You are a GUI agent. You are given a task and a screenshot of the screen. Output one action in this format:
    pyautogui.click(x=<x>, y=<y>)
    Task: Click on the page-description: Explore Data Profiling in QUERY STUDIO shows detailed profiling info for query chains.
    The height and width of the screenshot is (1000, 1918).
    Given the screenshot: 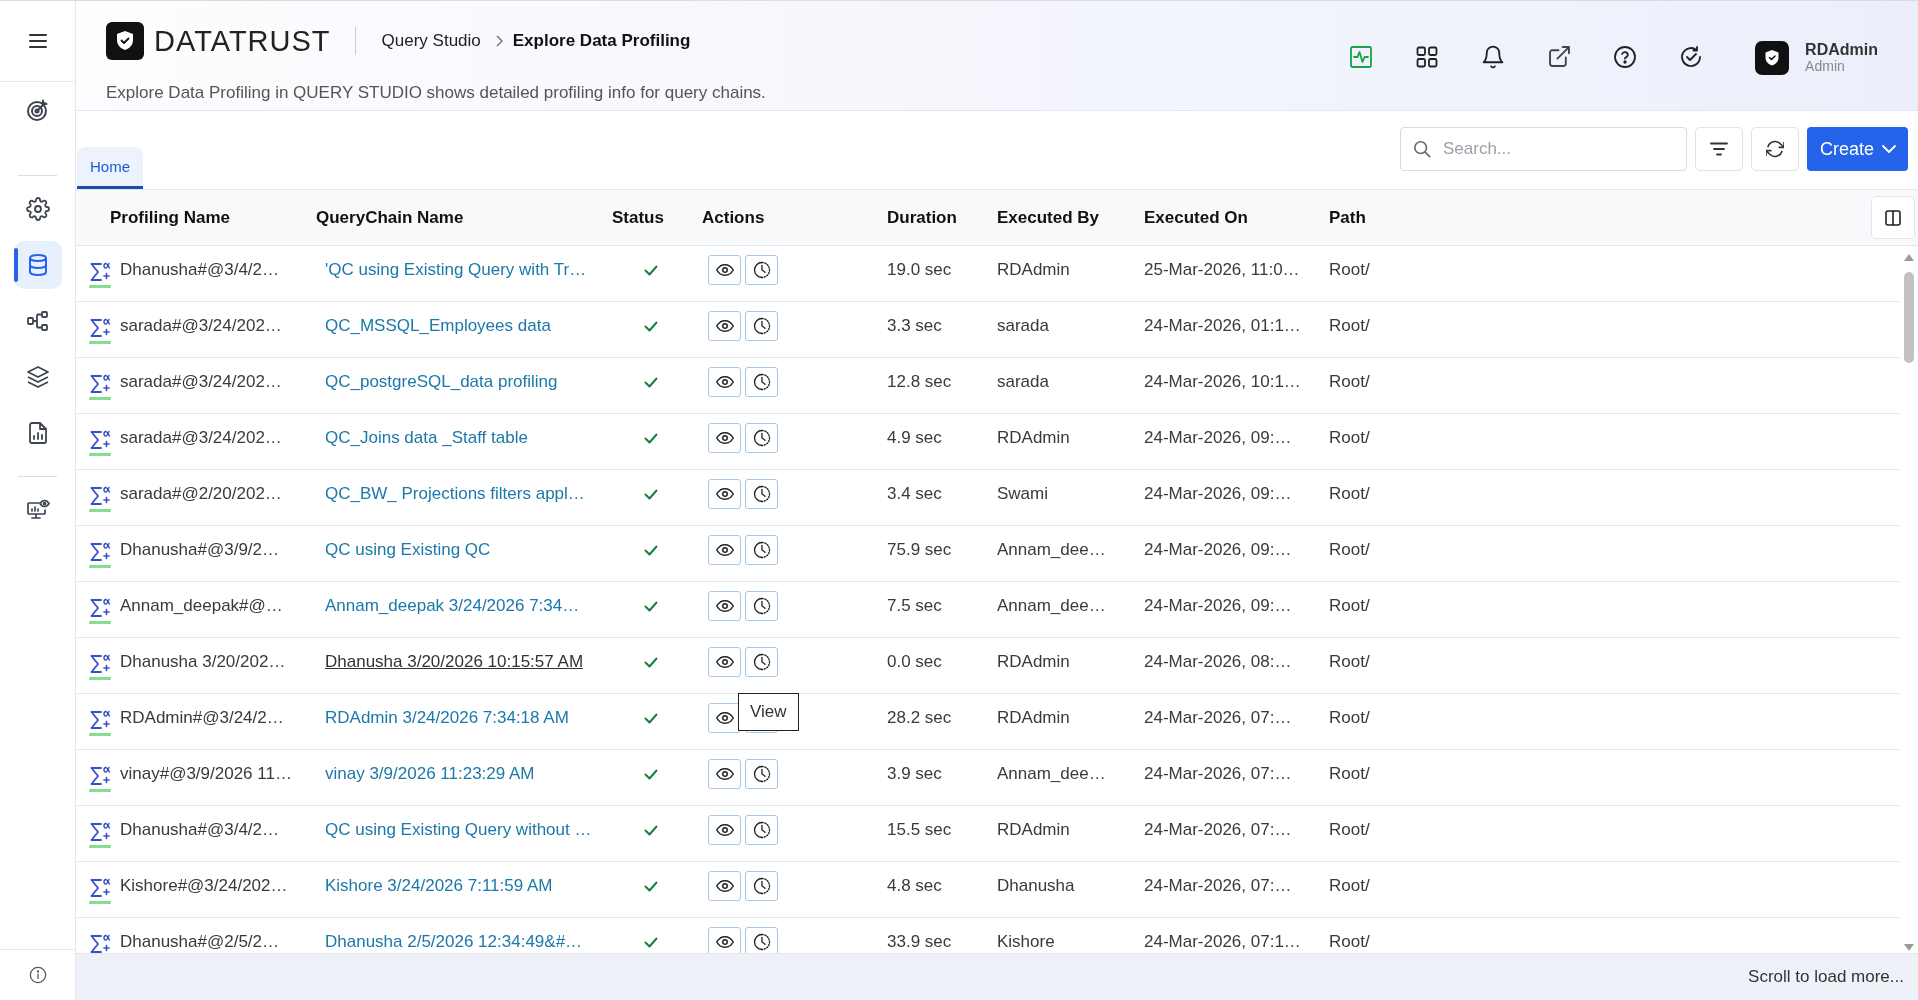 What is the action you would take?
    pyautogui.click(x=436, y=93)
    